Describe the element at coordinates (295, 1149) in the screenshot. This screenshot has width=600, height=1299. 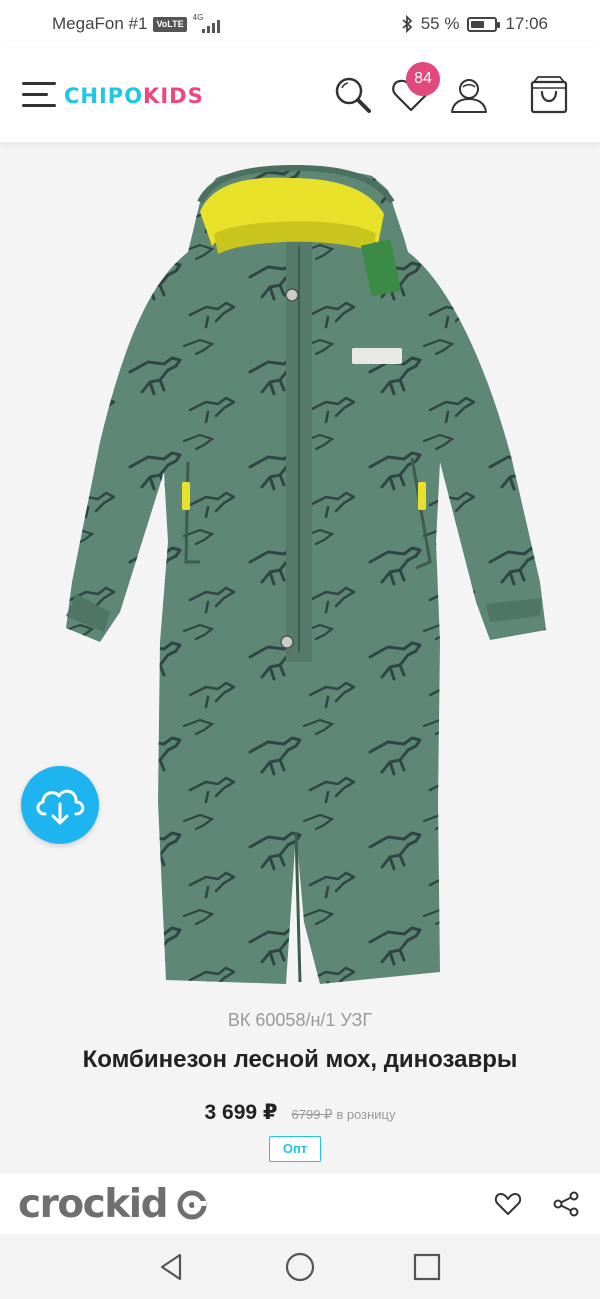
I see `wholesale-badge: Опт` at that location.